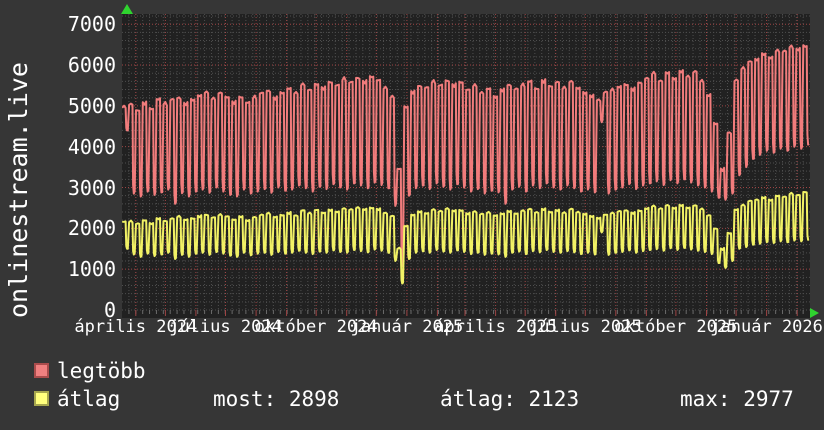 This screenshot has width=824, height=430. What do you see at coordinates (127, 9) in the screenshot?
I see `y-axis-arrow-icon` at bounding box center [127, 9].